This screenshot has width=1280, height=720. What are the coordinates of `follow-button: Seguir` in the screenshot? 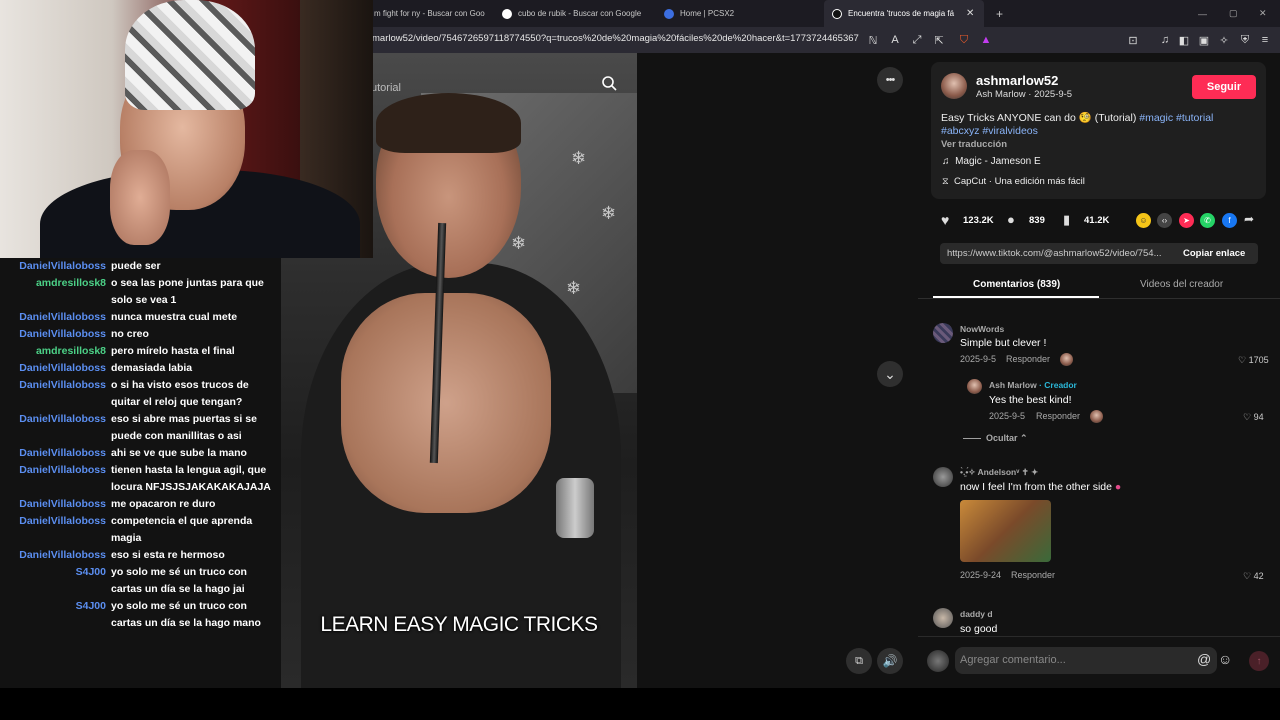 It's located at (1224, 87).